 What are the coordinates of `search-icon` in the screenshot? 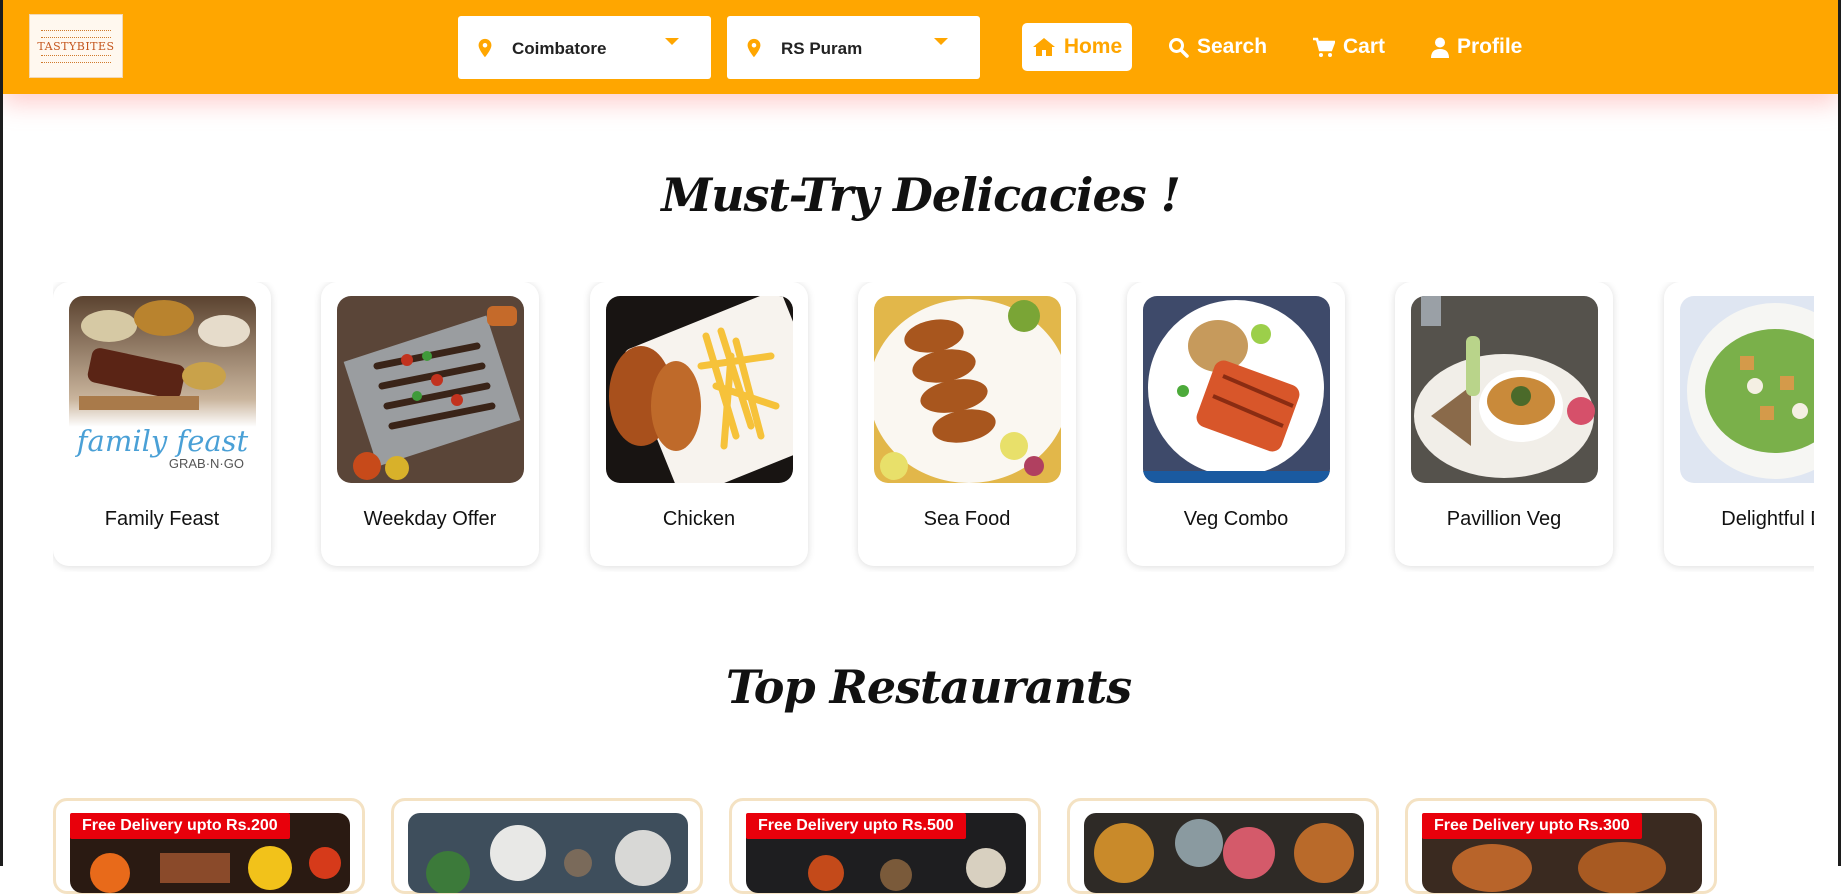 It's located at (1179, 47).